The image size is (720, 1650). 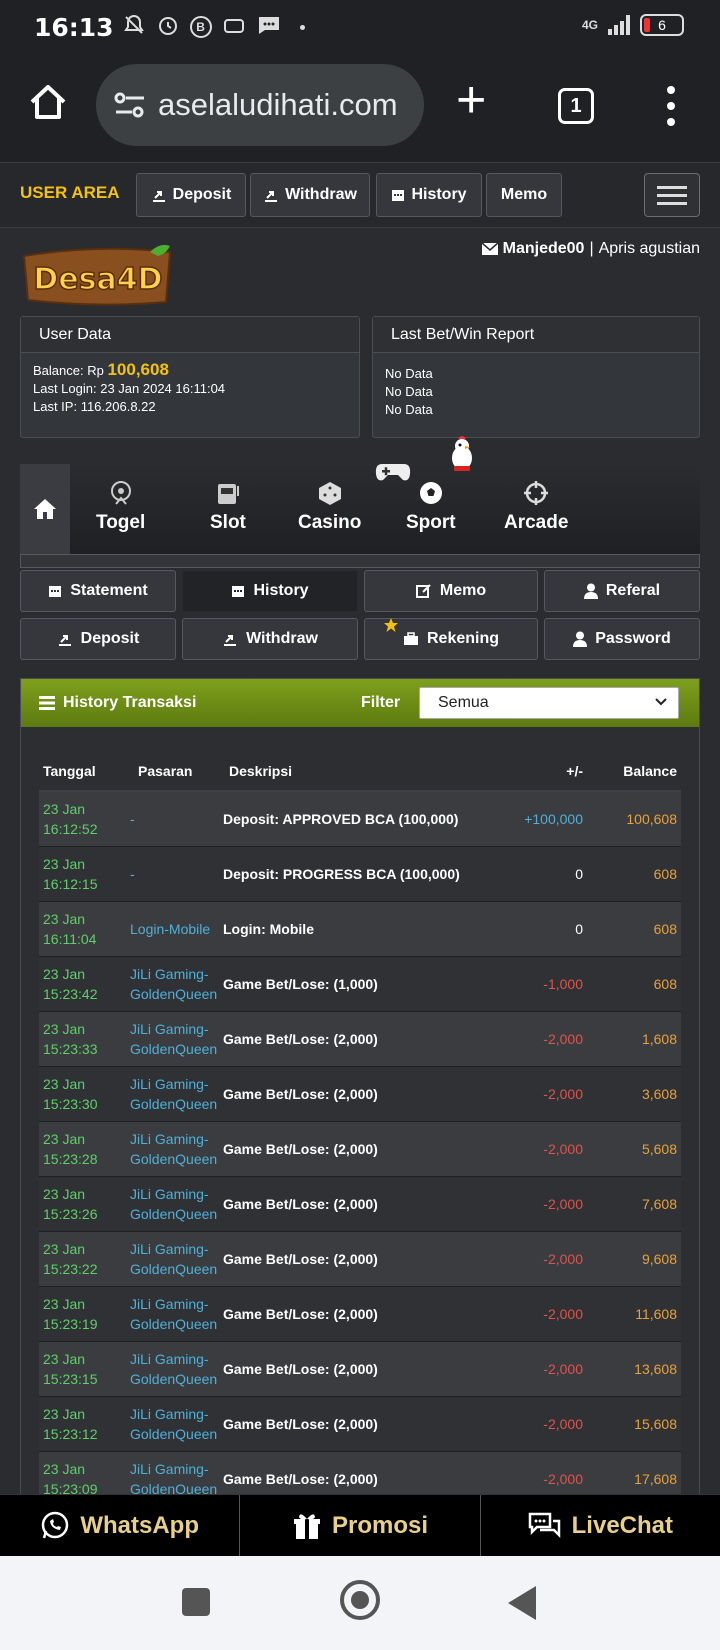 What do you see at coordinates (536, 507) in the screenshot?
I see `game-tab-arcade: Arcade` at bounding box center [536, 507].